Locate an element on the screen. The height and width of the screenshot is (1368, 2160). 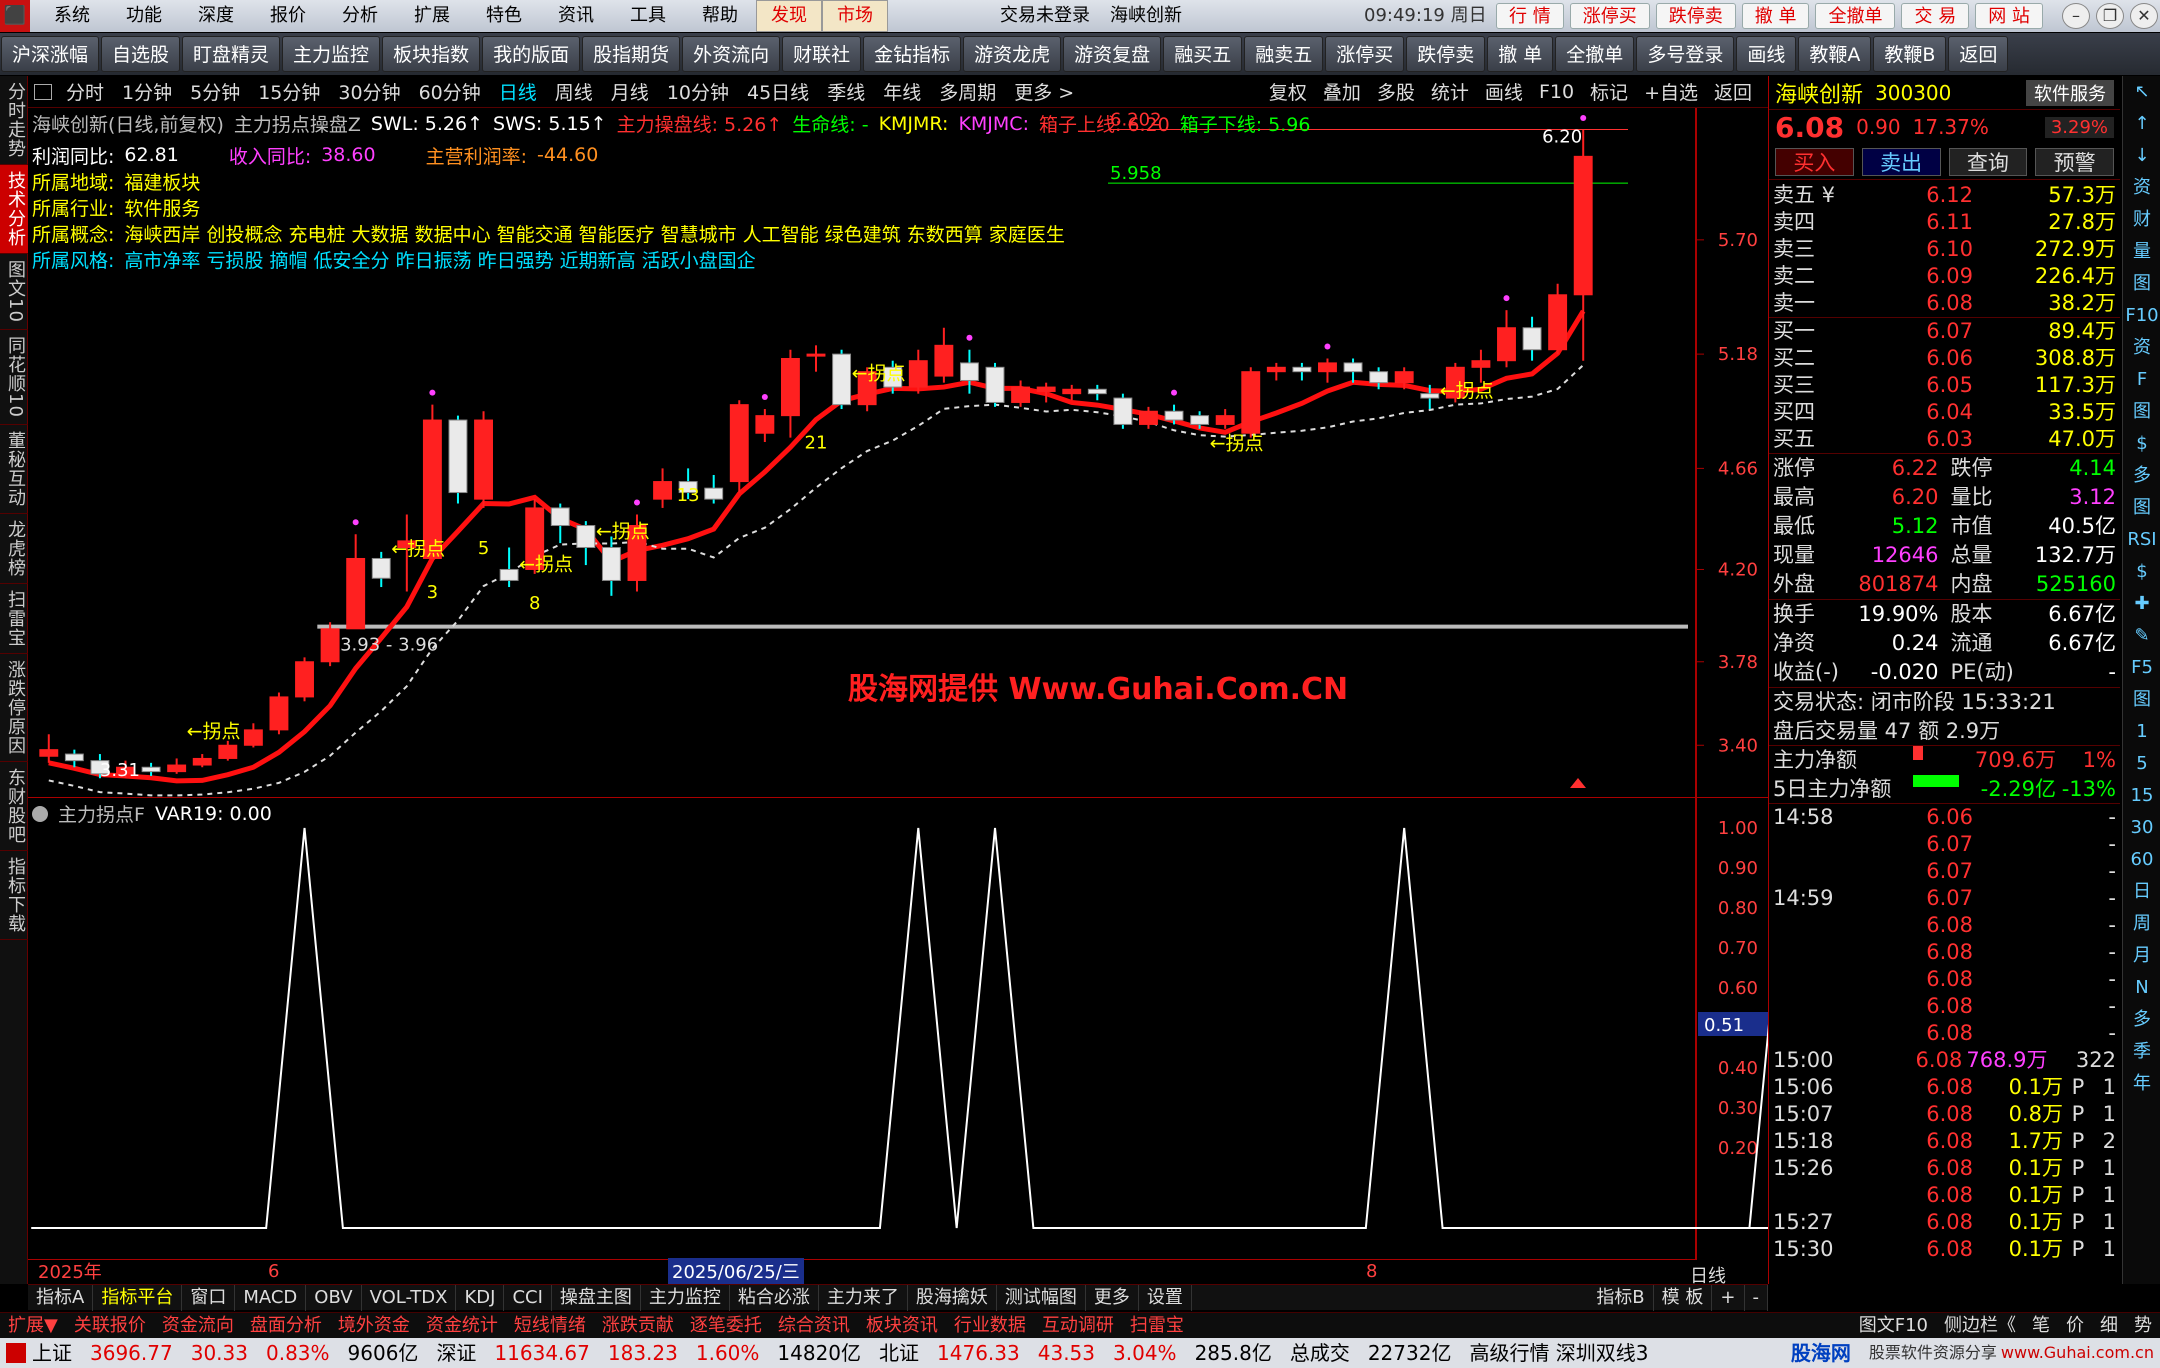
order-book-row: 买四 6.04 33.5万 is located at coordinates (1944, 412).